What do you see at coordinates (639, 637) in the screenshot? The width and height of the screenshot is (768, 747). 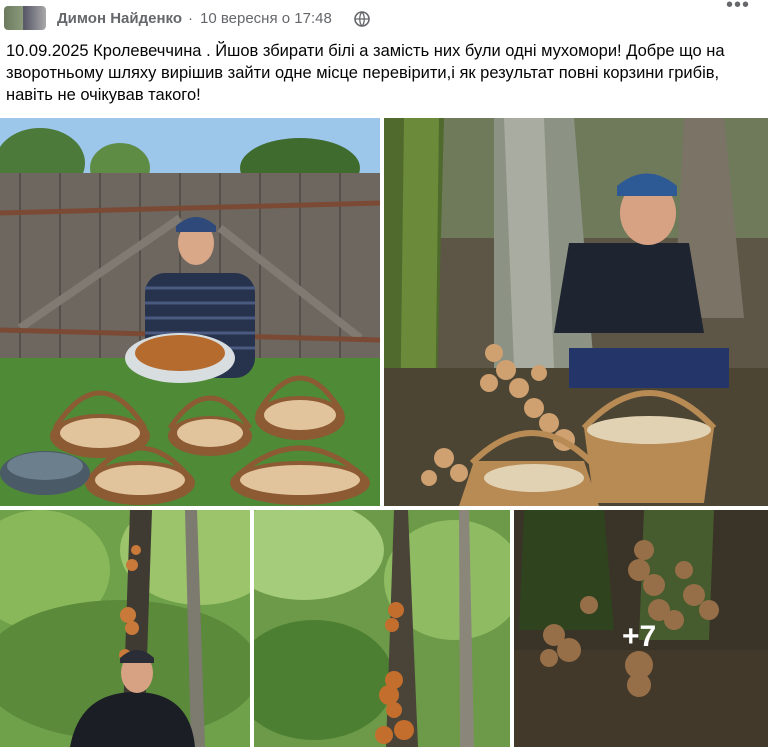 I see `more-photos-count: +7` at bounding box center [639, 637].